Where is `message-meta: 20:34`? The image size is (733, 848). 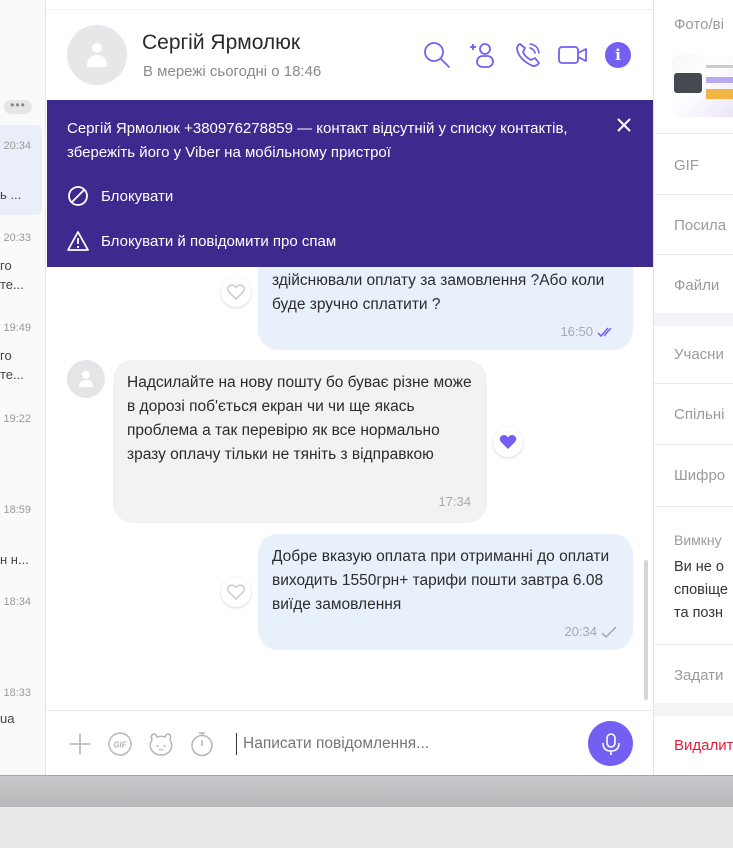
message-meta: 20:34 is located at coordinates (590, 632).